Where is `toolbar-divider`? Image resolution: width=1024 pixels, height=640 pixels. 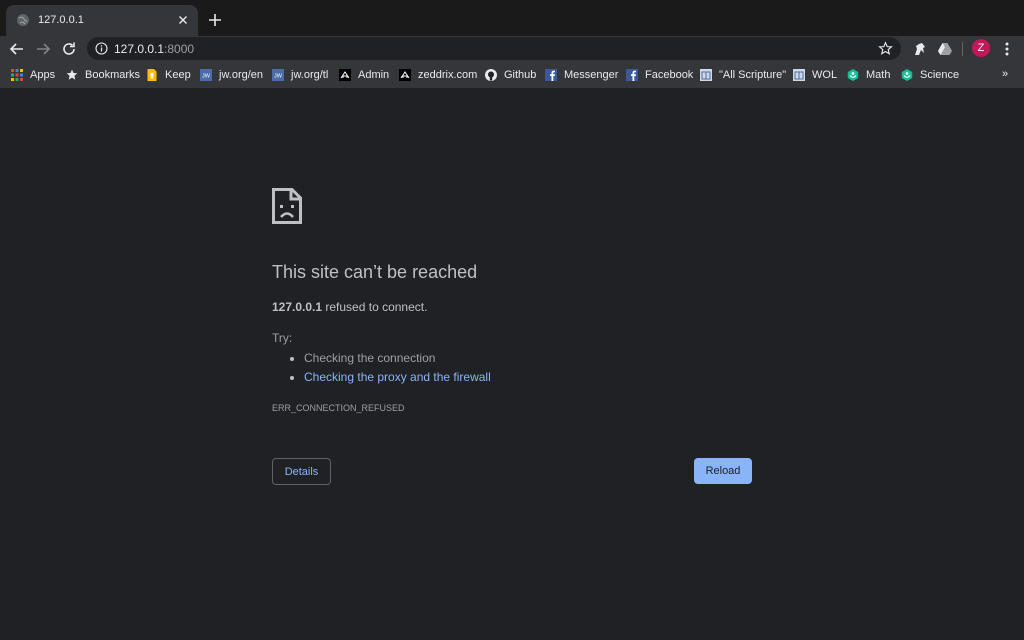
toolbar-divider is located at coordinates (962, 49).